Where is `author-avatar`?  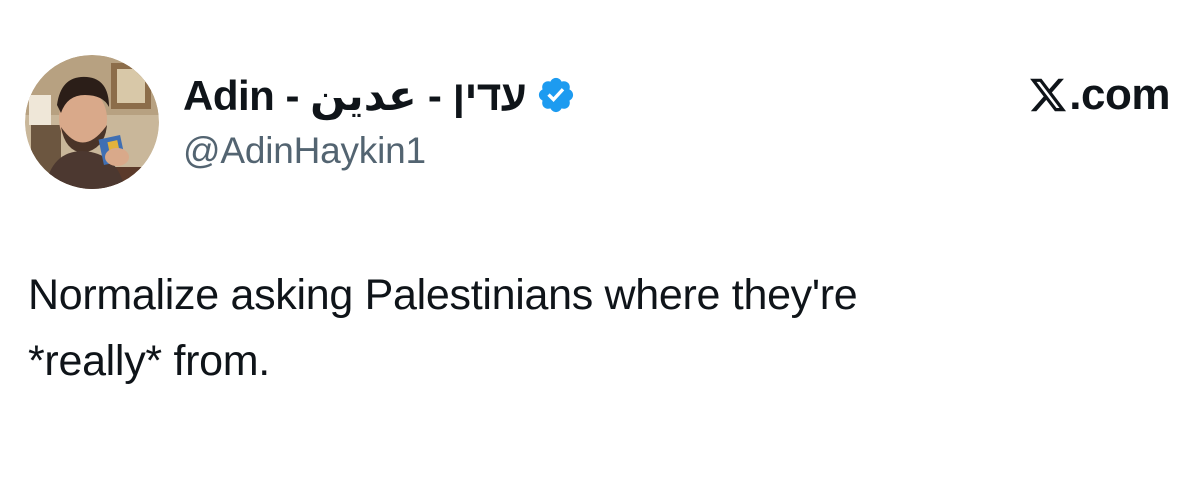 author-avatar is located at coordinates (92, 122).